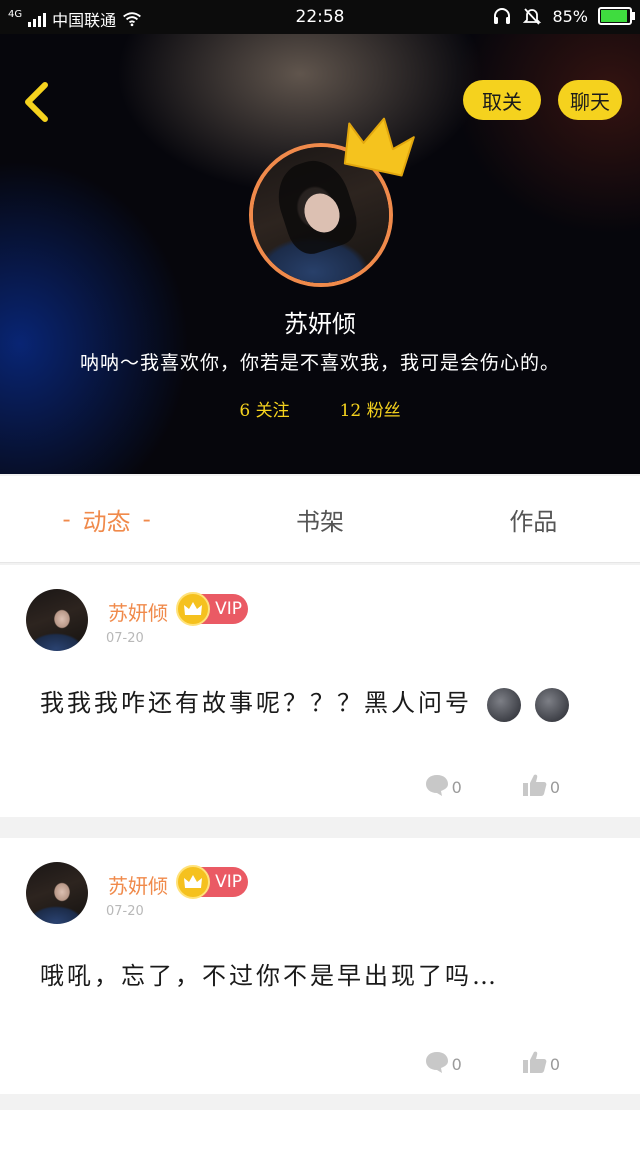 Image resolution: width=640 pixels, height=1150 pixels. I want to click on tab-label: 书架, so click(319, 521).